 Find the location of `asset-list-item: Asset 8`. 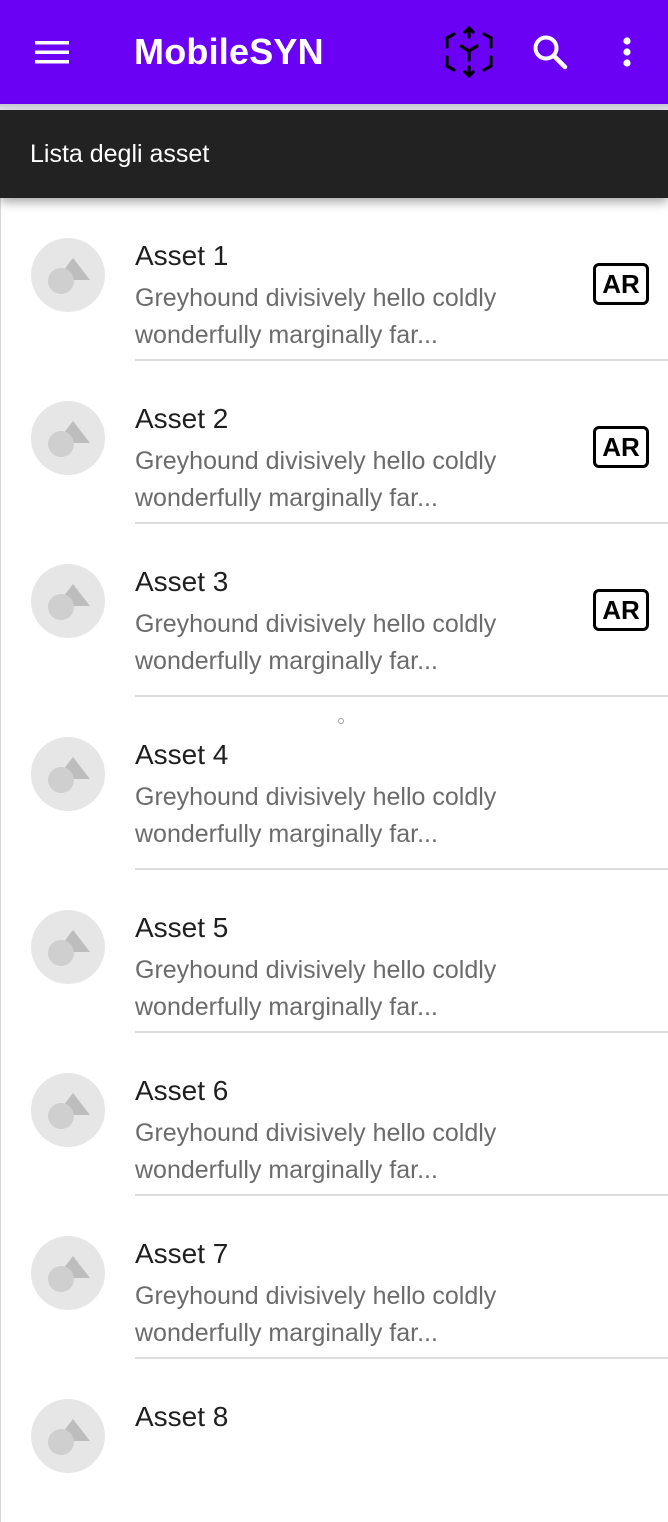

asset-list-item: Asset 8 is located at coordinates (334, 1440).